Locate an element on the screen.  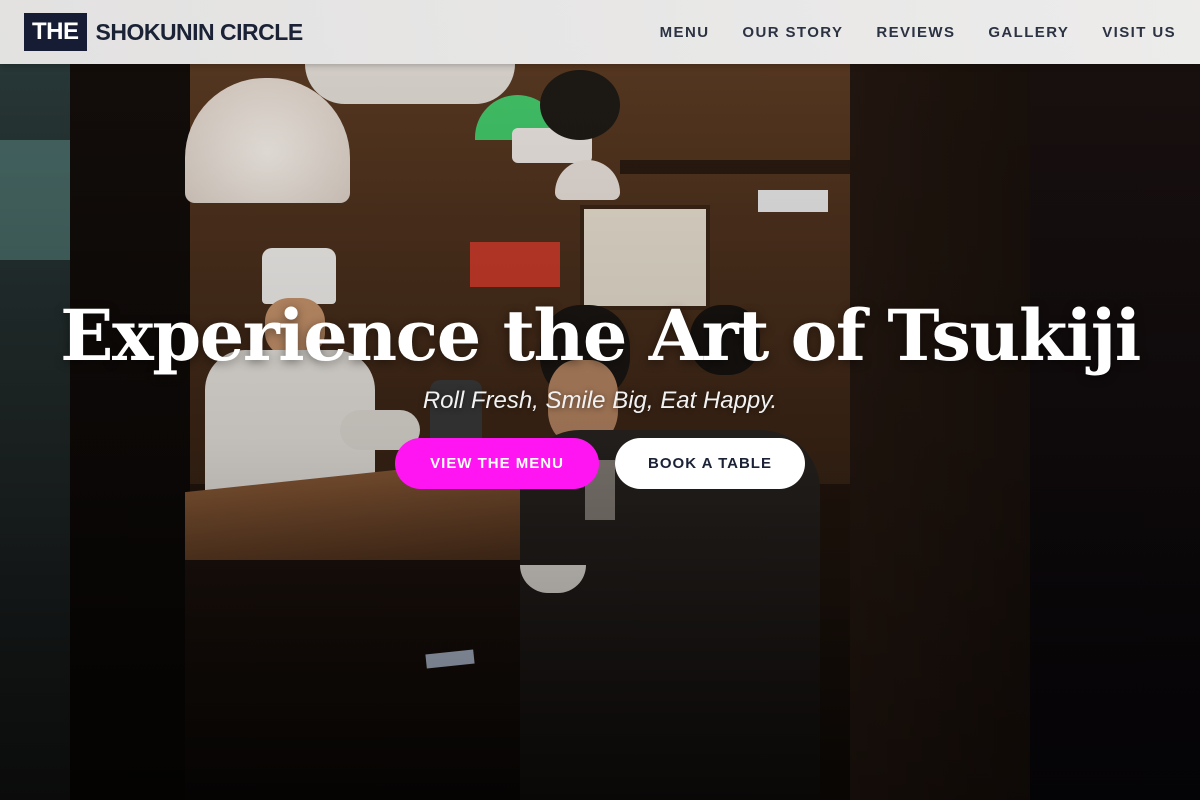
book-table-button: BOOK A TABLE is located at coordinates (710, 463).